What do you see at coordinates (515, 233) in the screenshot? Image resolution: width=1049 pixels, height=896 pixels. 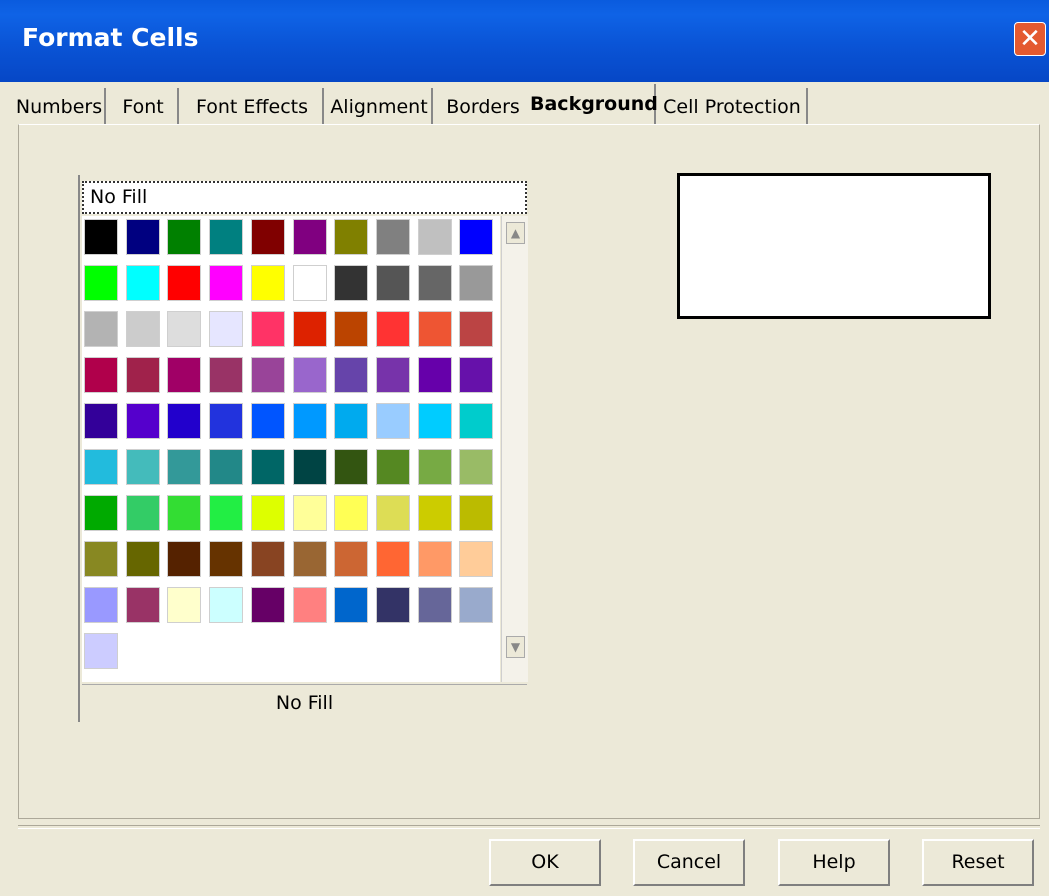 I see `scroll-up-button: ▲` at bounding box center [515, 233].